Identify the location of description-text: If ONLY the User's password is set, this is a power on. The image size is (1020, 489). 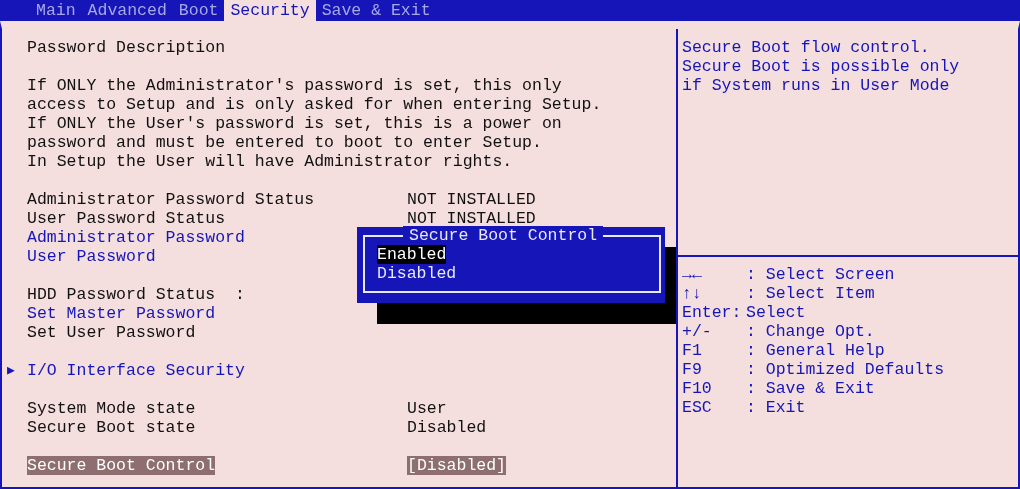
(294, 123).